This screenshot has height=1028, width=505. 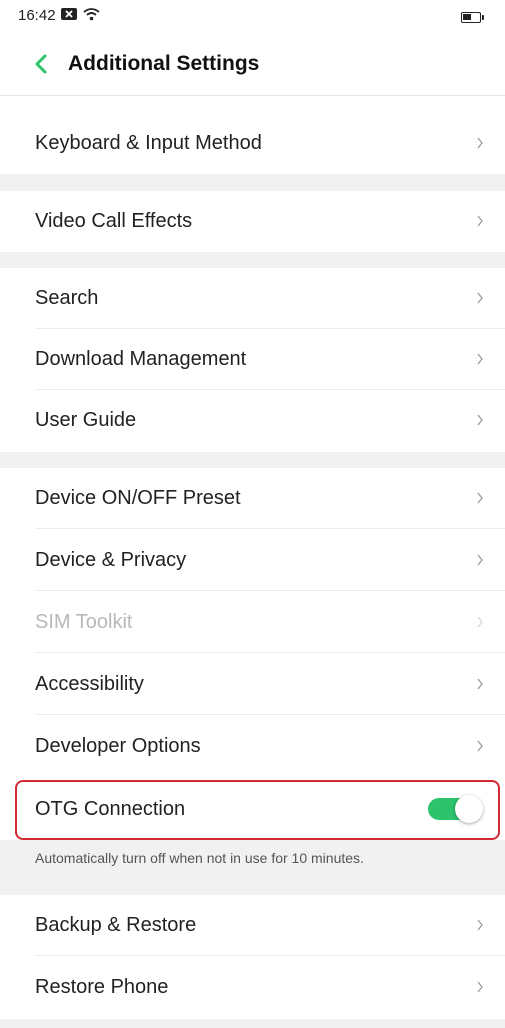 What do you see at coordinates (252, 420) in the screenshot?
I see `setting-user-guide: User Guide` at bounding box center [252, 420].